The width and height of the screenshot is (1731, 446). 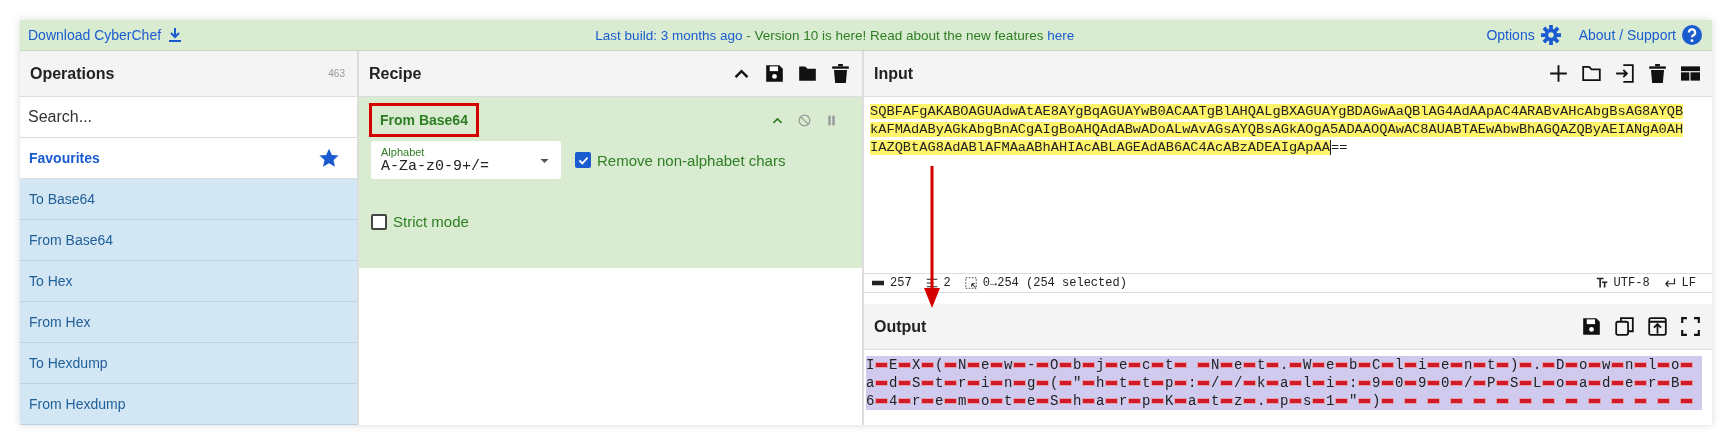 I want to click on help-icon, so click(x=1692, y=35).